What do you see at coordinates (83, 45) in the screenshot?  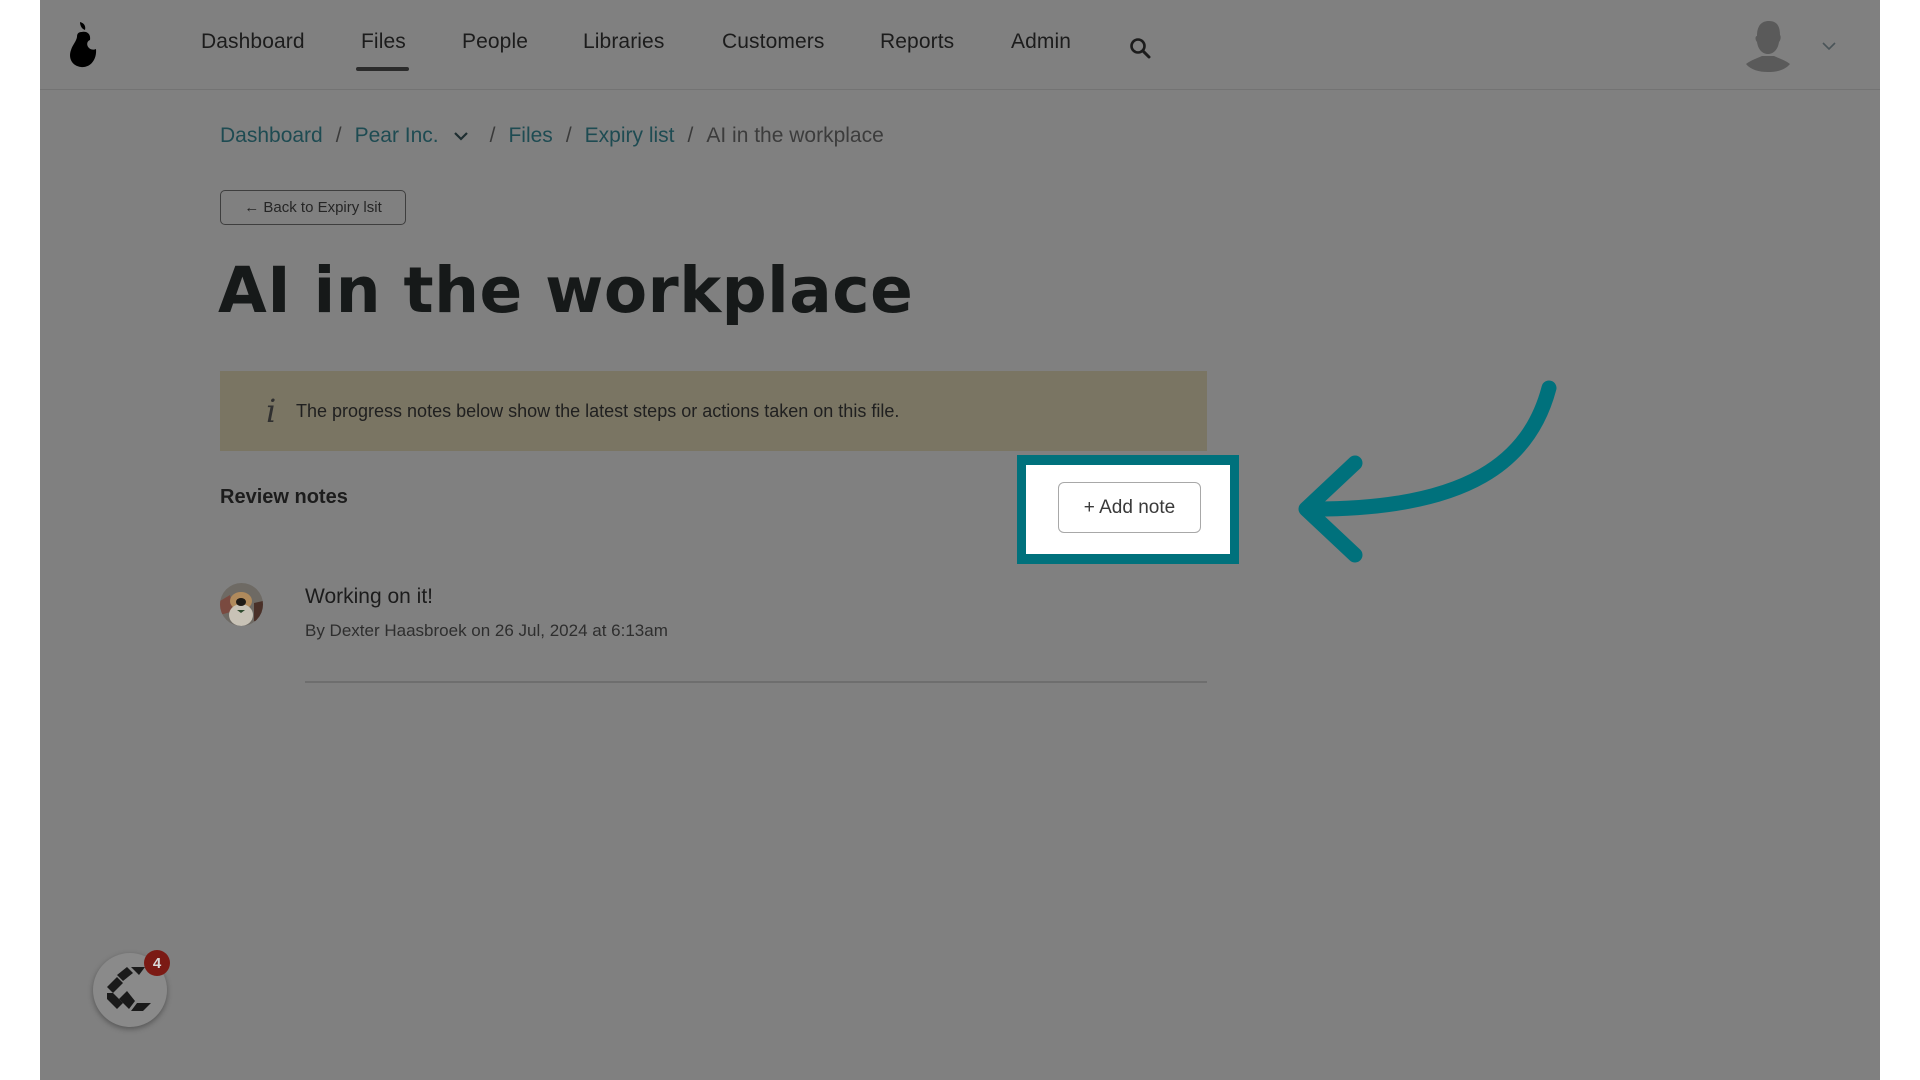 I see `pear-logo-icon` at bounding box center [83, 45].